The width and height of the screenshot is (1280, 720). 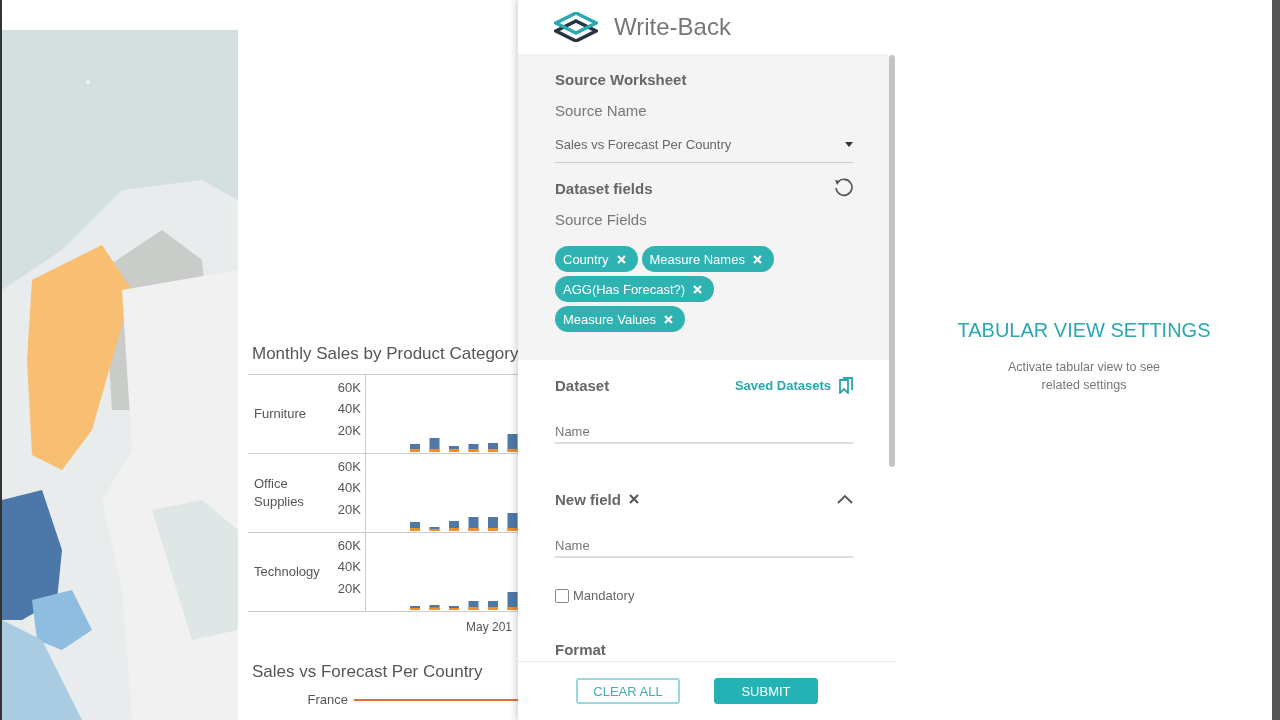 What do you see at coordinates (576, 27) in the screenshot?
I see `layers-logo-icon` at bounding box center [576, 27].